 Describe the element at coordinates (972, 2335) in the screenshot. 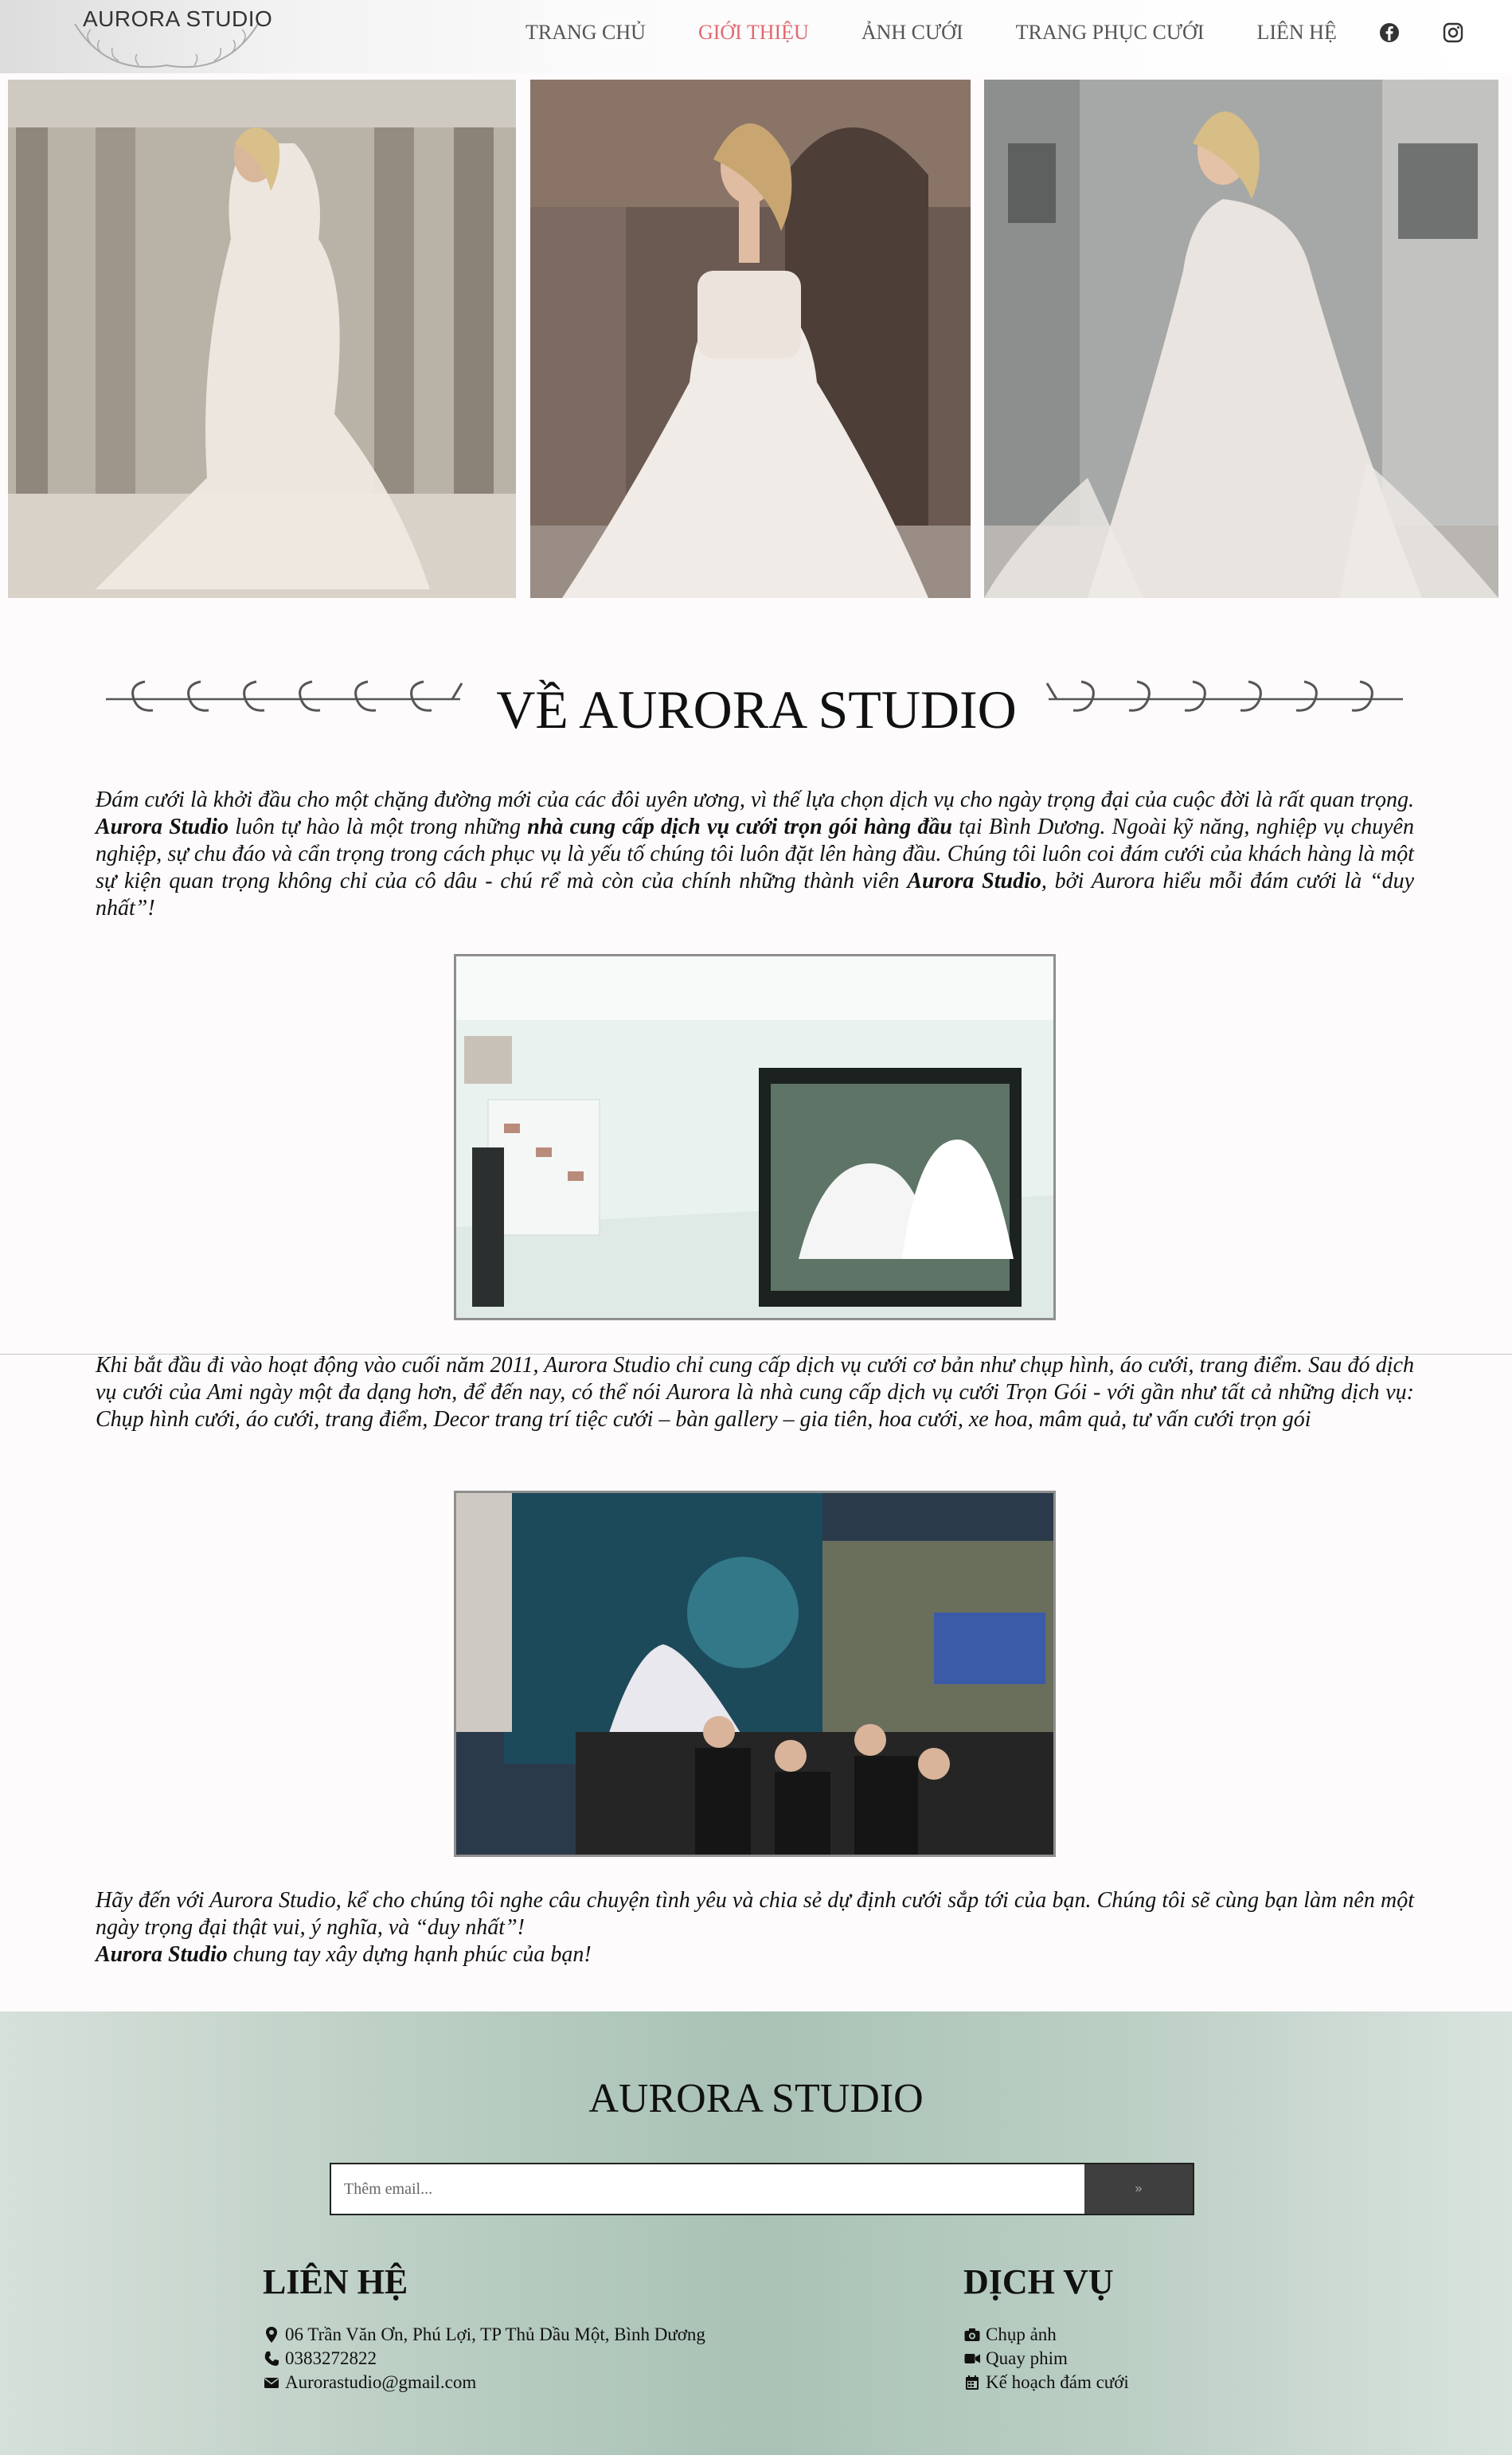

I see `camera-icon` at that location.